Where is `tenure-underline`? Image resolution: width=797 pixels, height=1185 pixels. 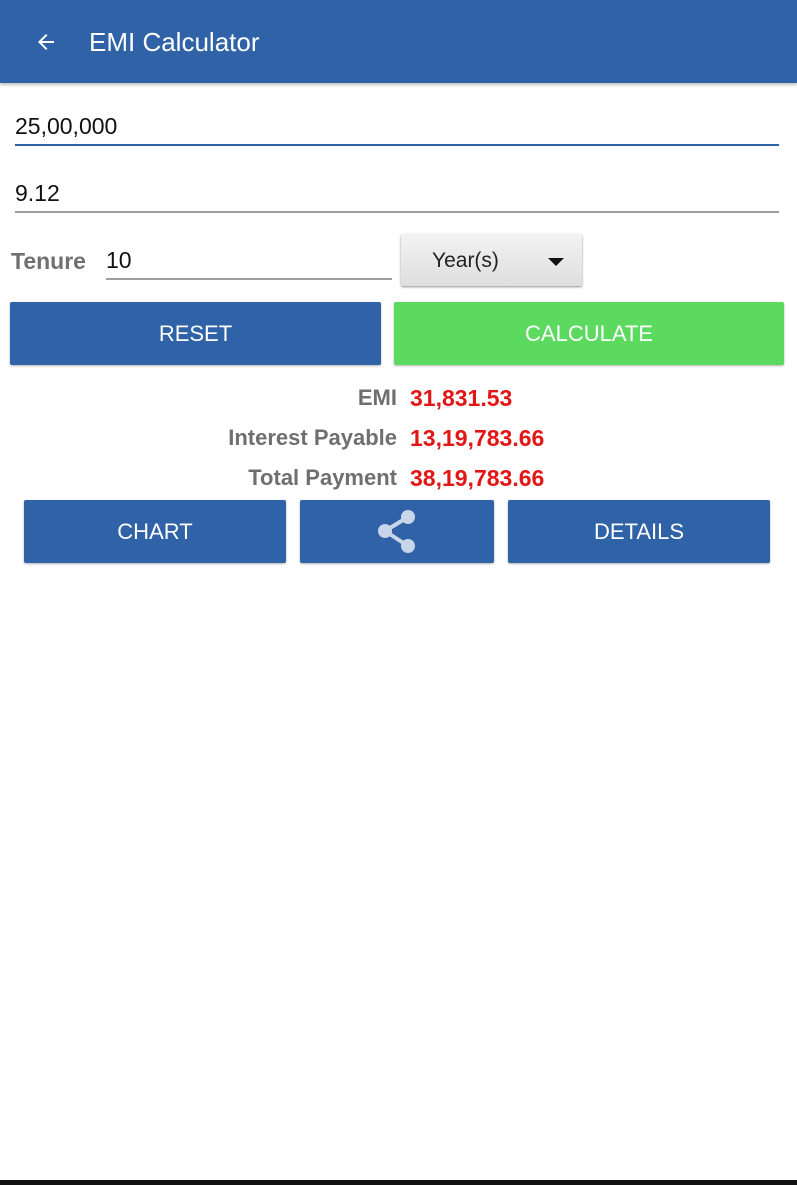
tenure-underline is located at coordinates (249, 279).